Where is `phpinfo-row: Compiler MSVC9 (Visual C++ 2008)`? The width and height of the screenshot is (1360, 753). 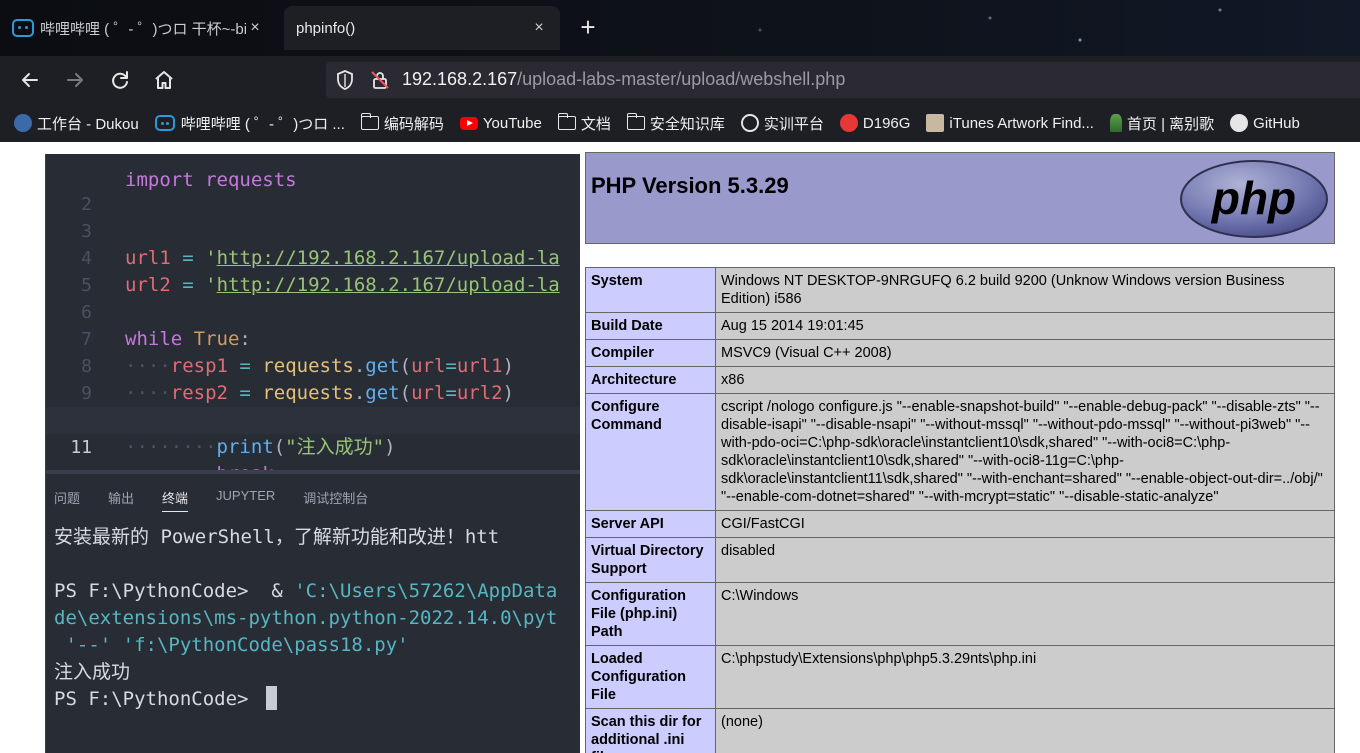
phpinfo-row: Compiler MSVC9 (Visual C++ 2008) is located at coordinates (960, 353).